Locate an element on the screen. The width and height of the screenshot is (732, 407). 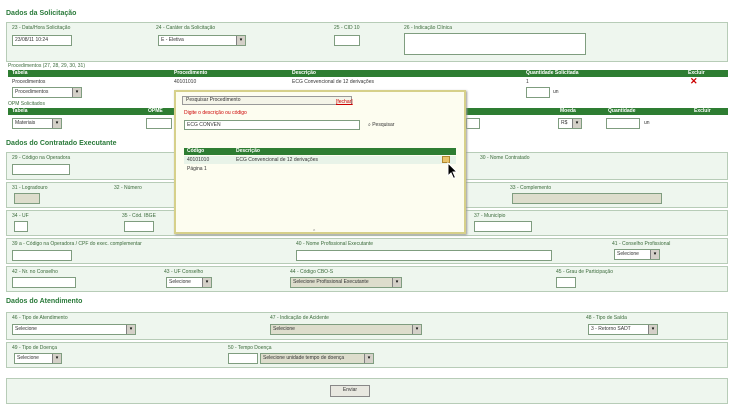
new-qtd-unit: un is located at coordinates (556, 92).